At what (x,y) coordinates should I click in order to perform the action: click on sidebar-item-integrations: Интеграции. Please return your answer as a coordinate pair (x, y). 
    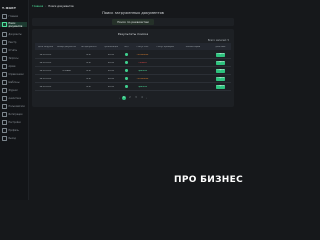
    Looking at the image, I should click on (13, 114).